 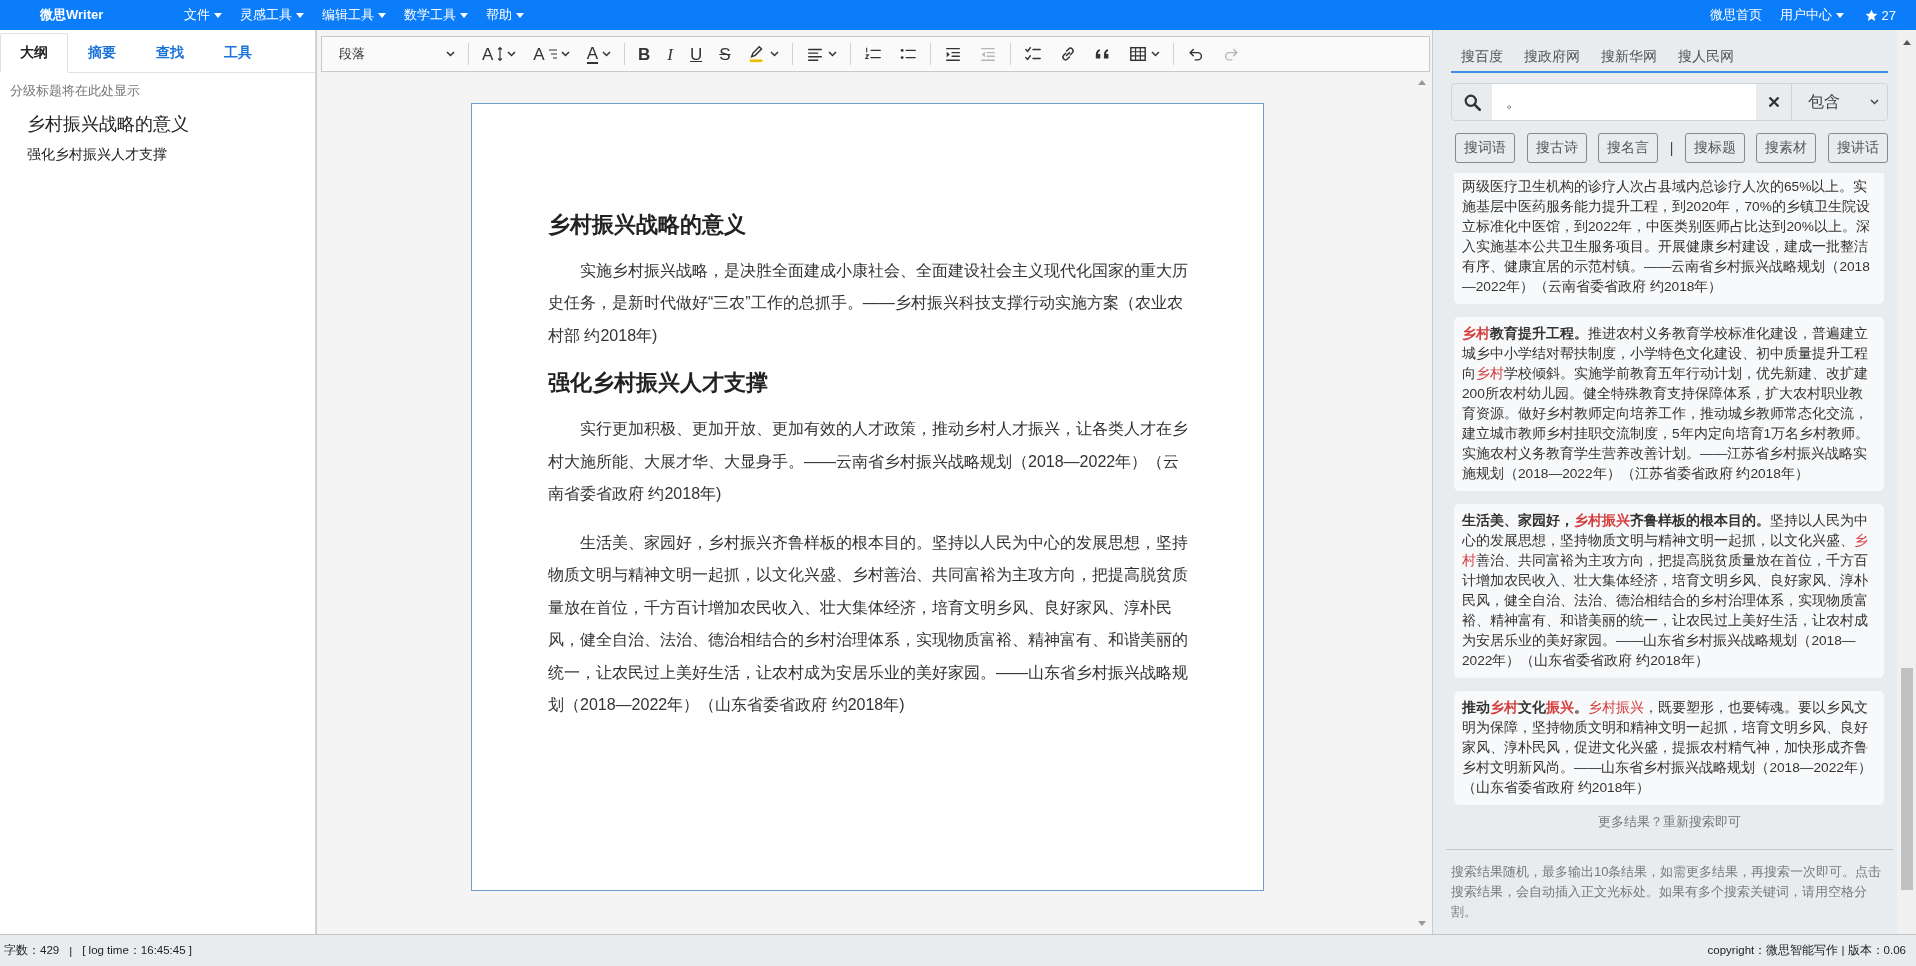 I want to click on word-count: 字数：429, so click(x=32, y=950).